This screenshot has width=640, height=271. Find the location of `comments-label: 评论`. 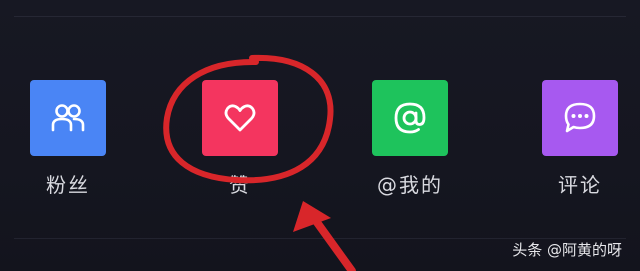

comments-label: 评论 is located at coordinates (580, 185).